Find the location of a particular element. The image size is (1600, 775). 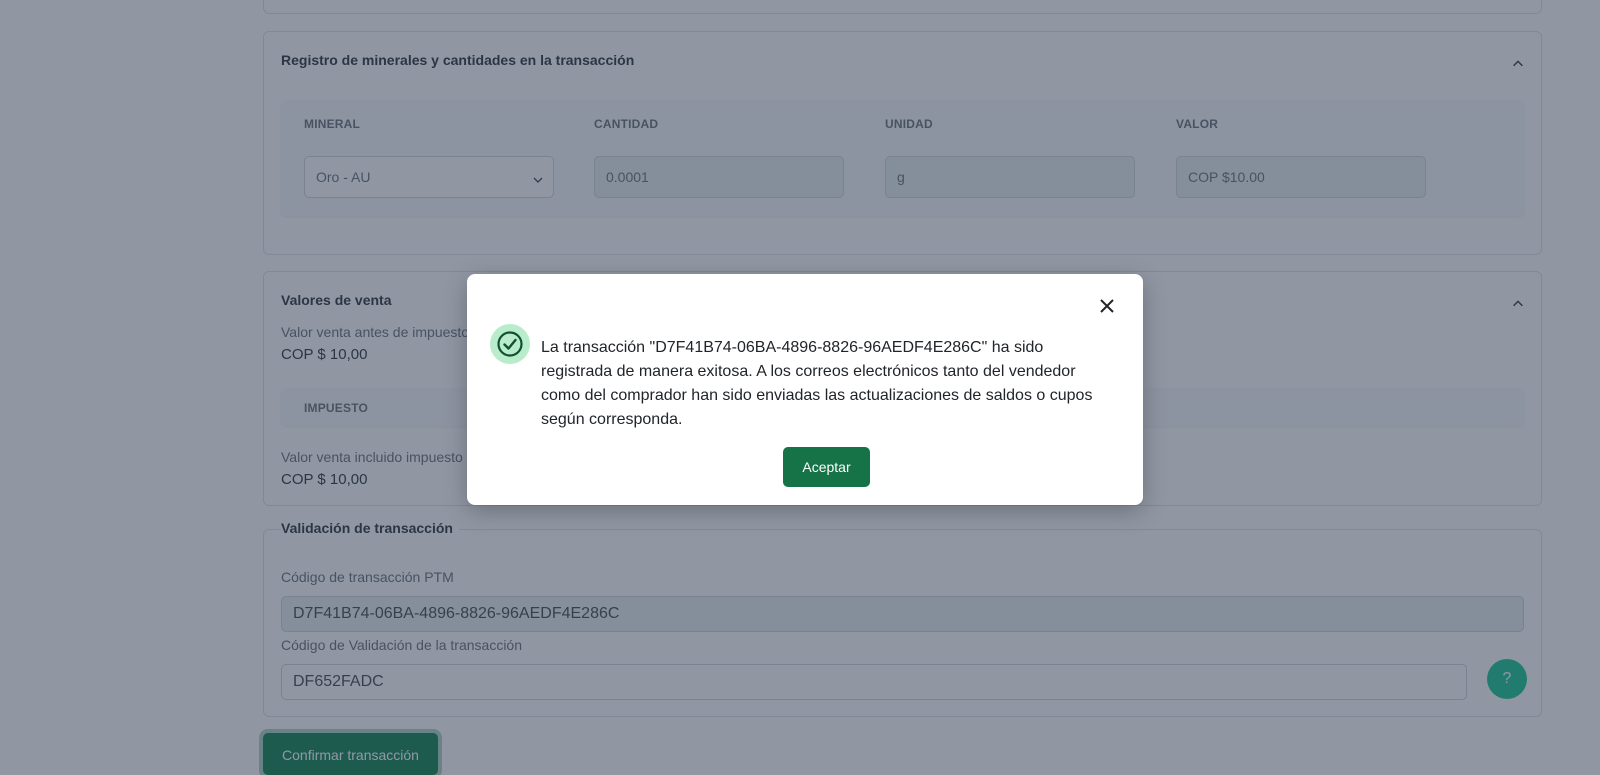

accept-button: Aceptar is located at coordinates (826, 467).